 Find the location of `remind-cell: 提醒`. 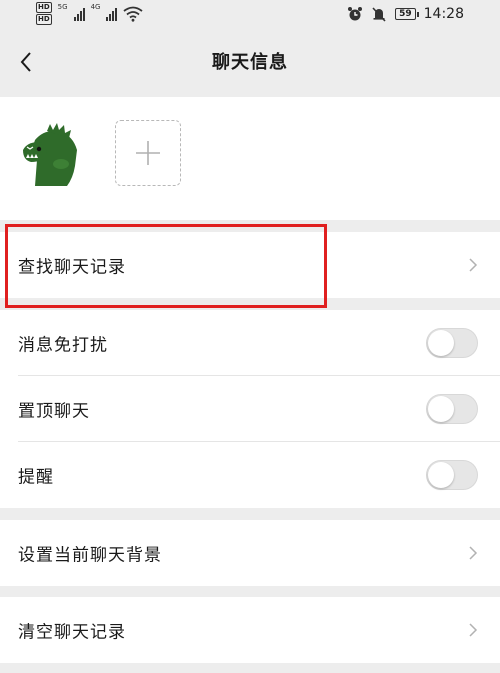

remind-cell: 提醒 is located at coordinates (250, 475).